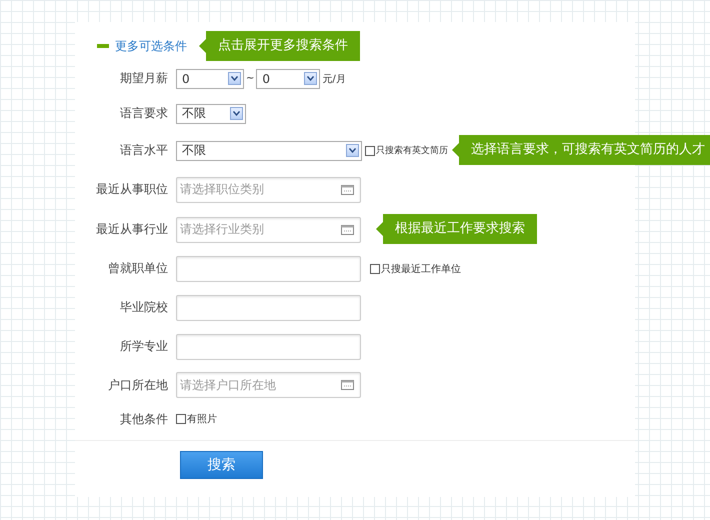  Describe the element at coordinates (196, 419) in the screenshot. I see `checkbox-option: 有照片` at that location.